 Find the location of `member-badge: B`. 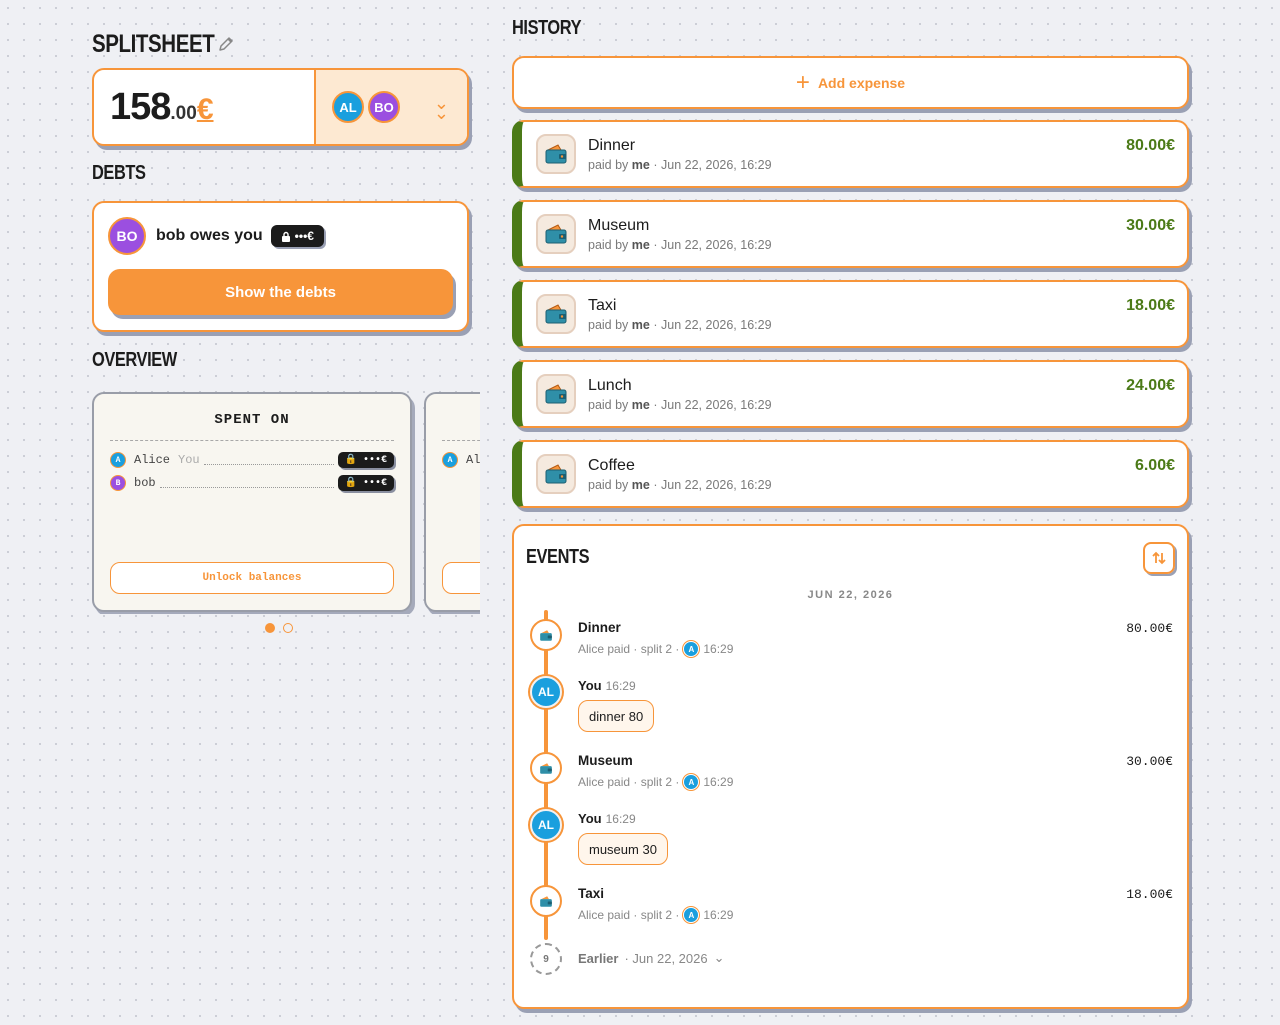

member-badge: B is located at coordinates (118, 483).